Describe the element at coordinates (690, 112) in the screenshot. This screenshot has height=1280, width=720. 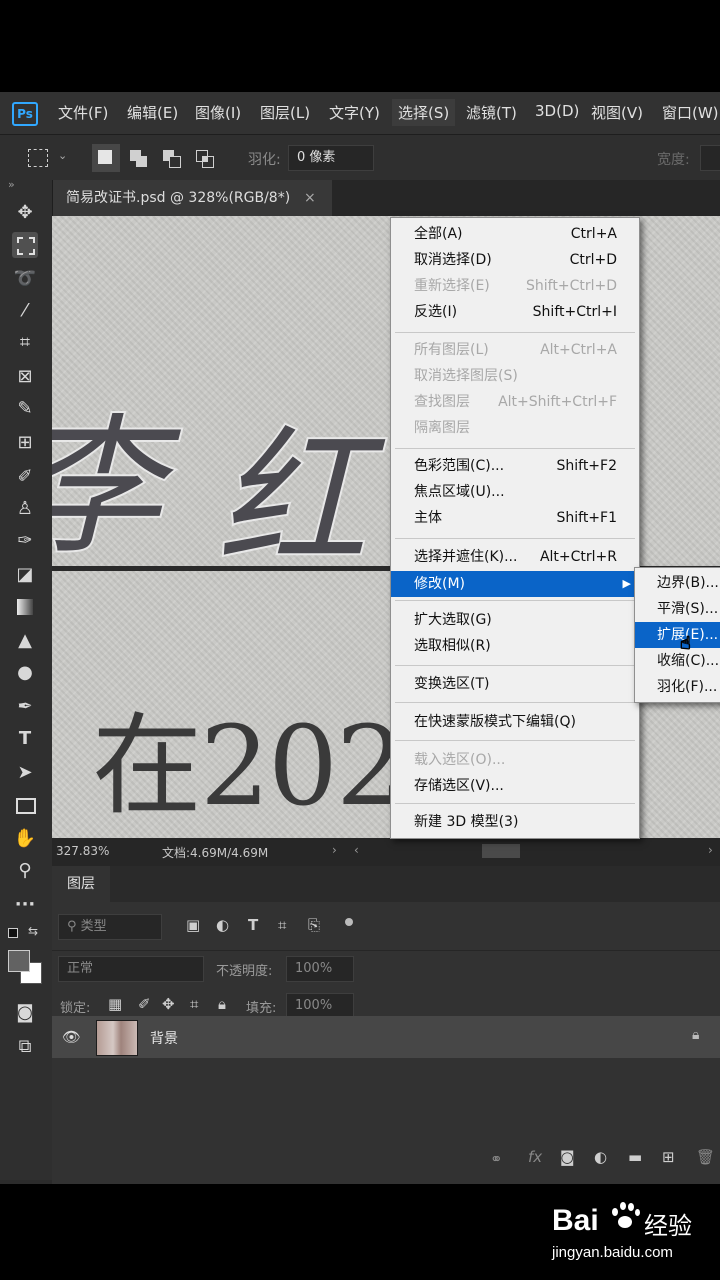
I see `menu-window: 窗口(W)` at that location.